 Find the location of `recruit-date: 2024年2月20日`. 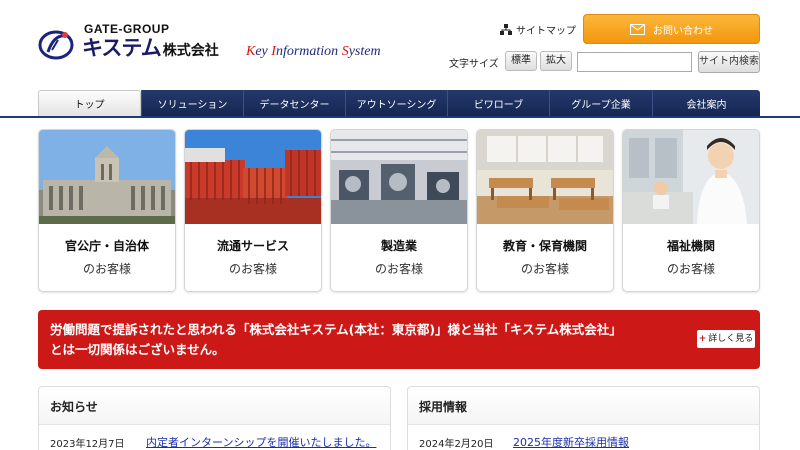

recruit-date: 2024年2月20日 is located at coordinates (456, 444).